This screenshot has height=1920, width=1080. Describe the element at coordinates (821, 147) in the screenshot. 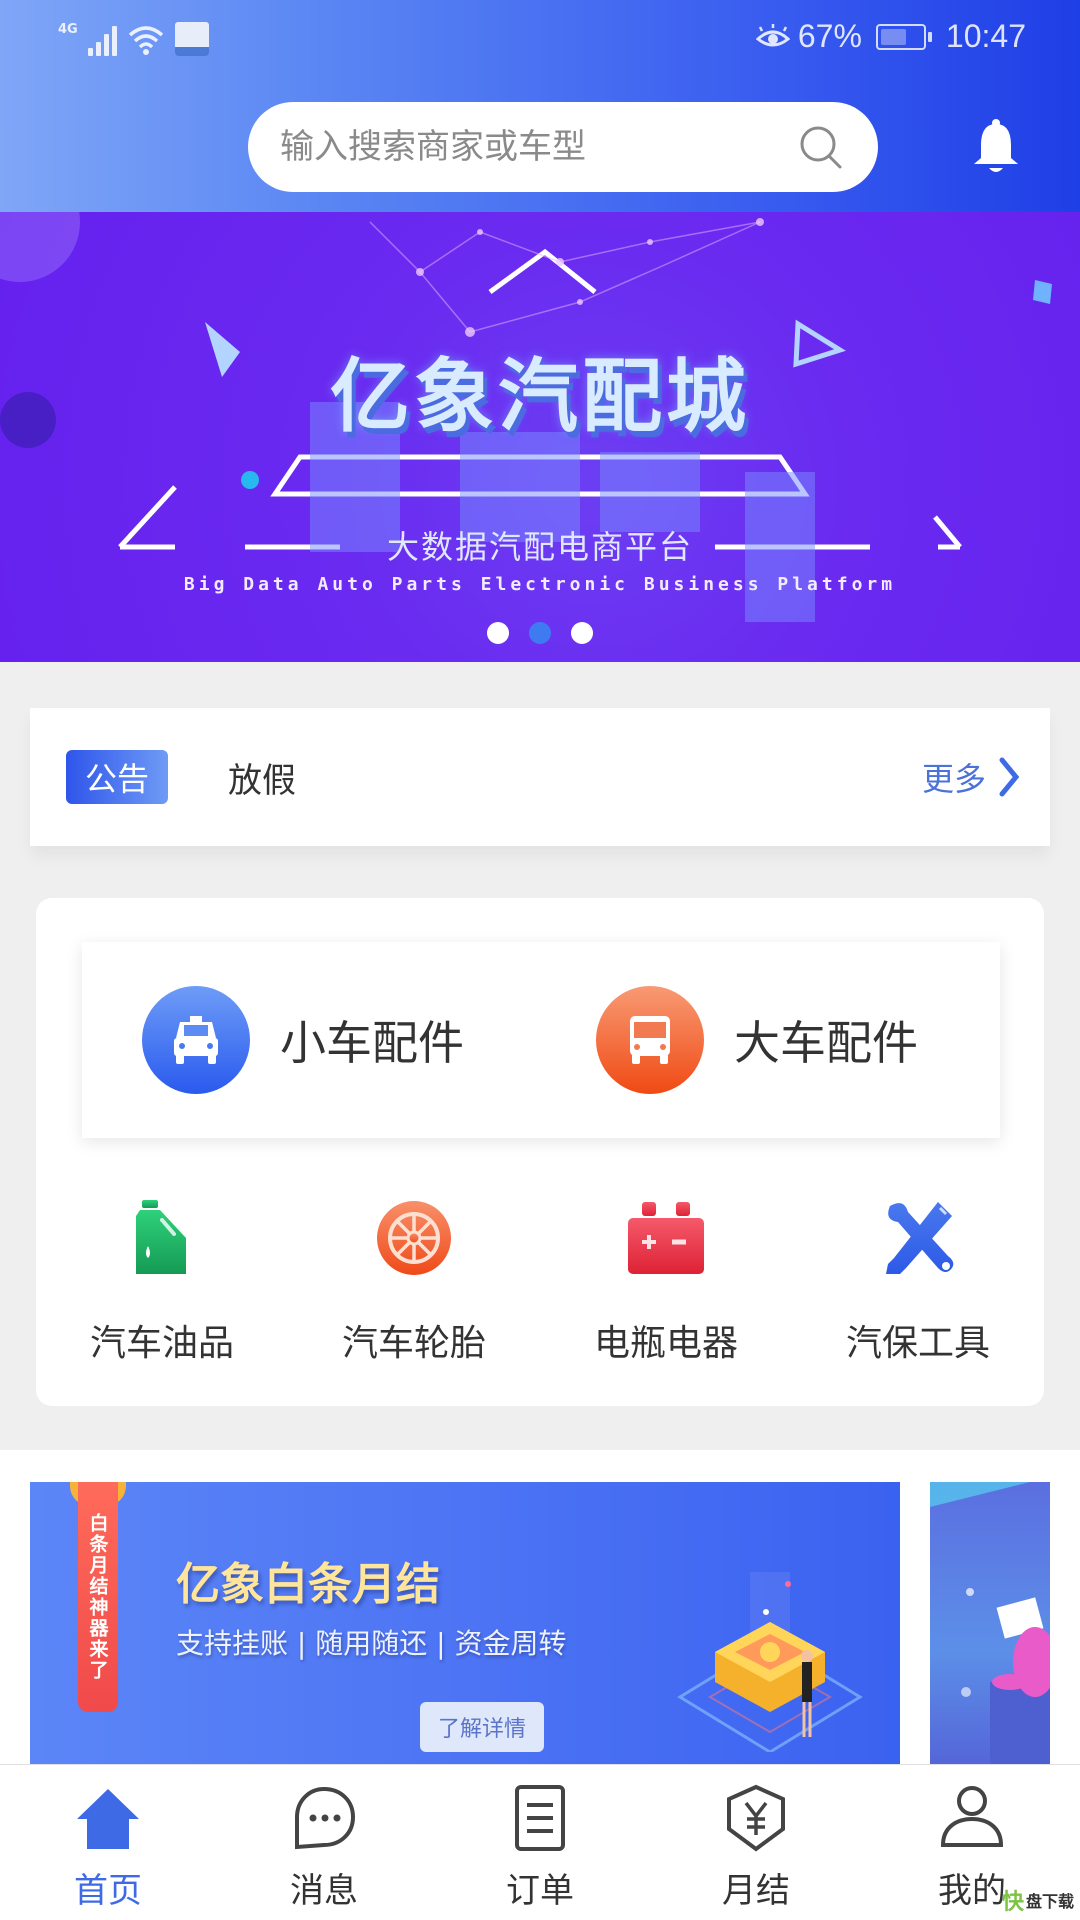

I see `search-icon` at that location.